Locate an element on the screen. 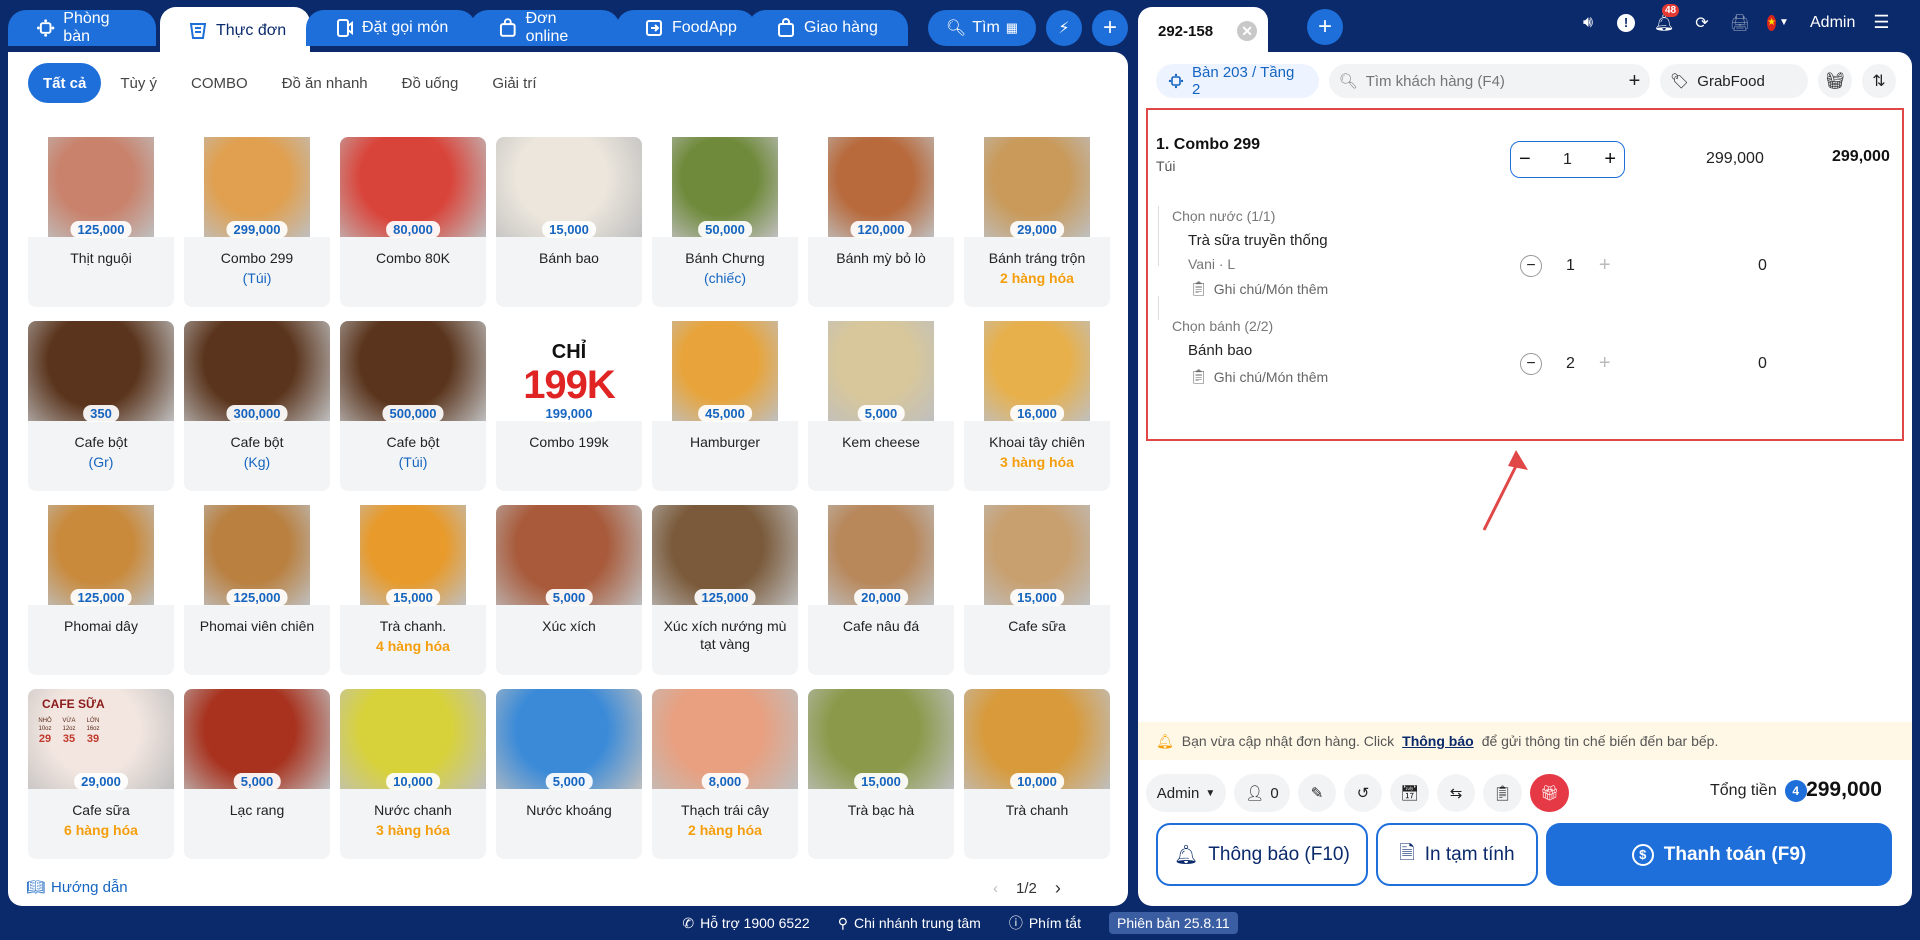  product-card: 20,000 Cafe nâu đá is located at coordinates (881, 590).